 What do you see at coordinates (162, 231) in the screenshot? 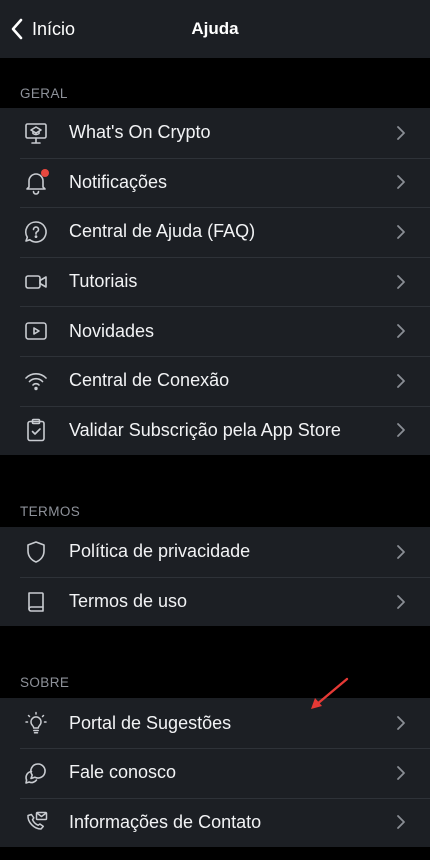
I see `menu-item-label: Central de Ajuda (FAQ)` at bounding box center [162, 231].